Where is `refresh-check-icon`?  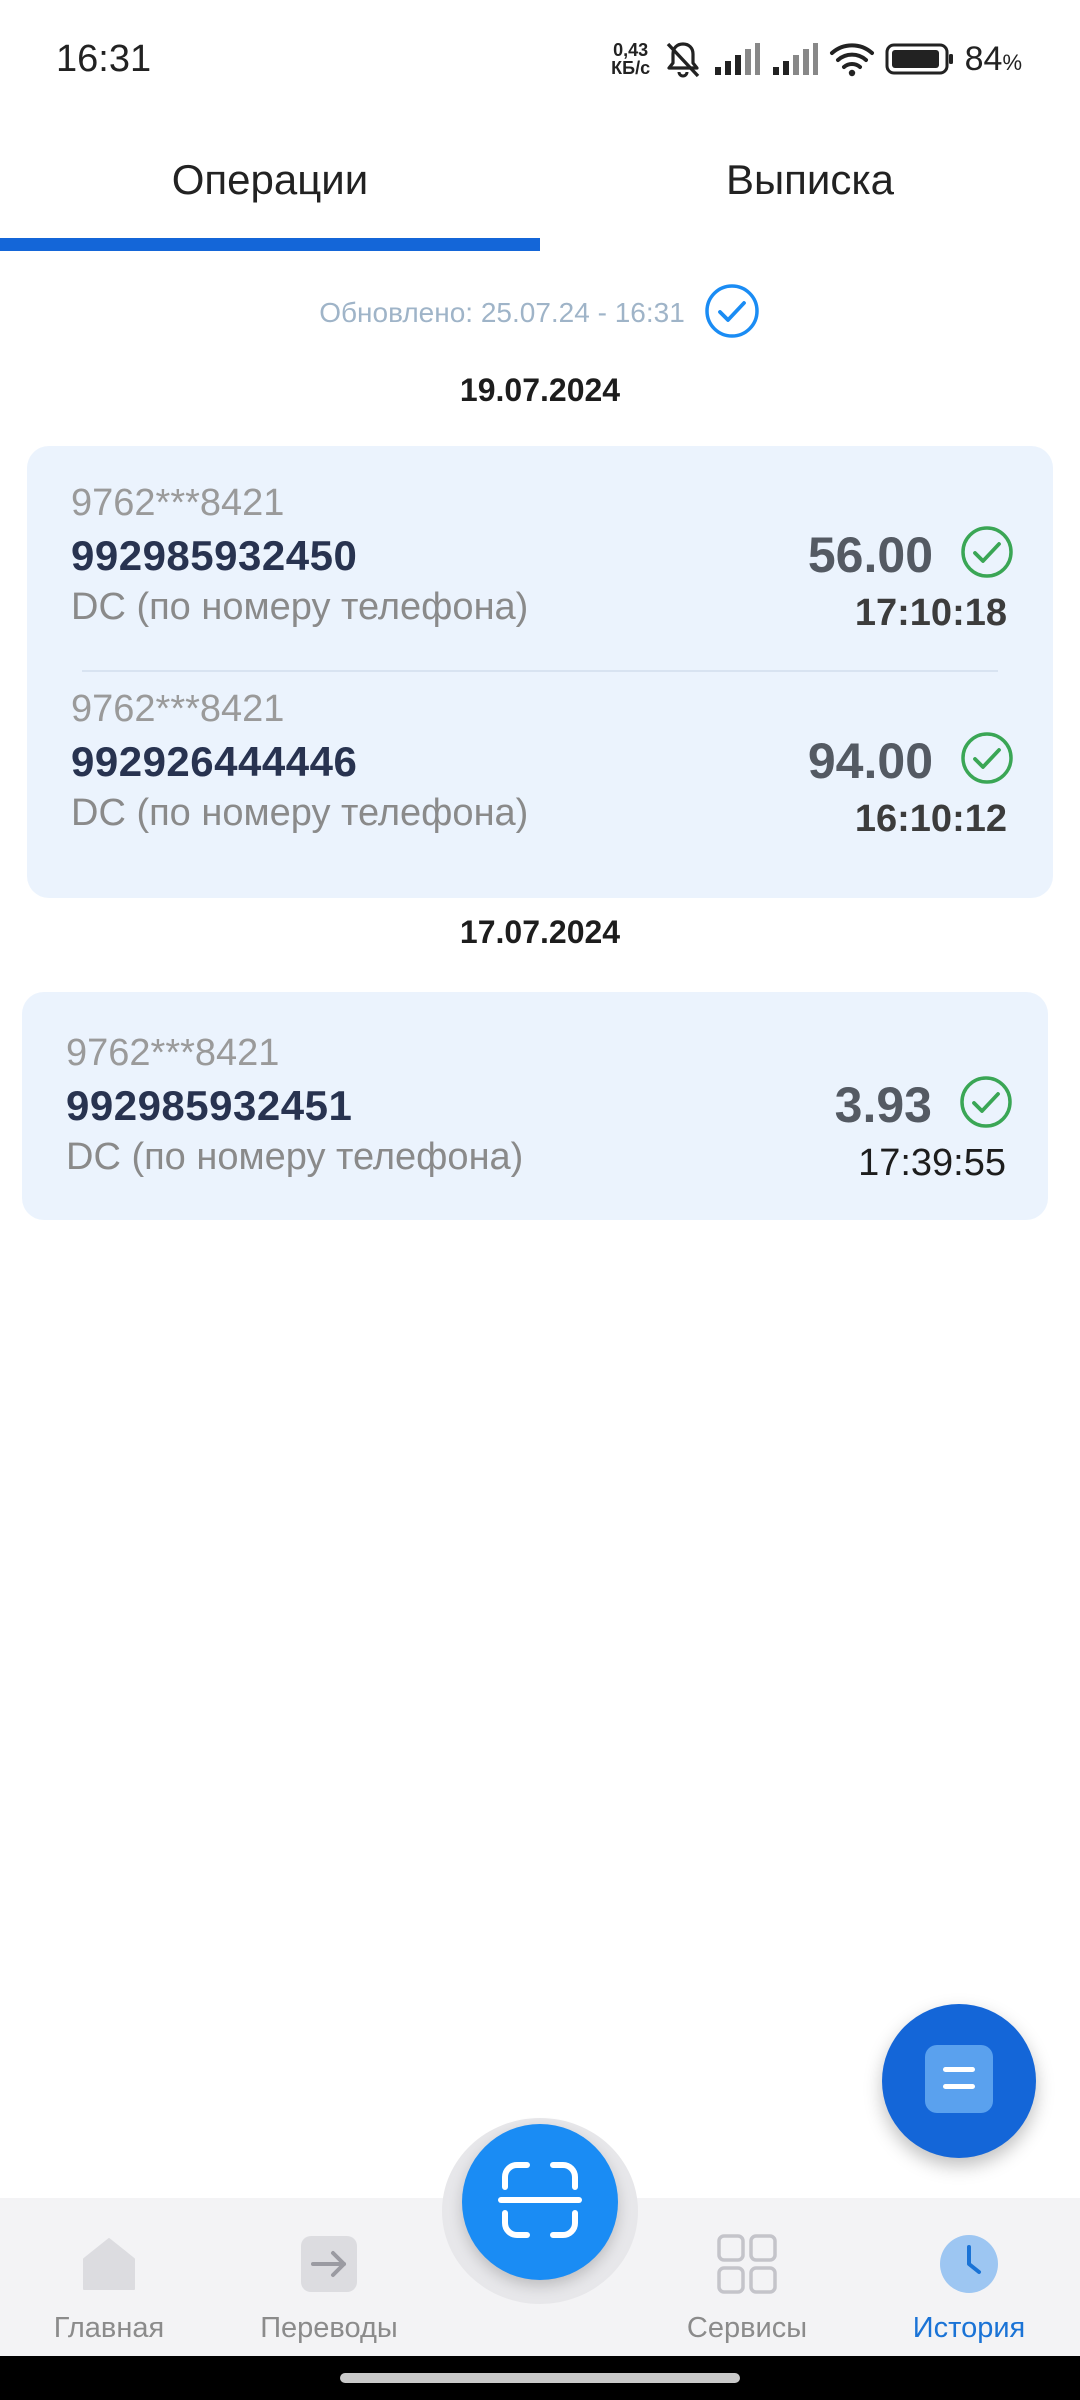 refresh-check-icon is located at coordinates (732, 313).